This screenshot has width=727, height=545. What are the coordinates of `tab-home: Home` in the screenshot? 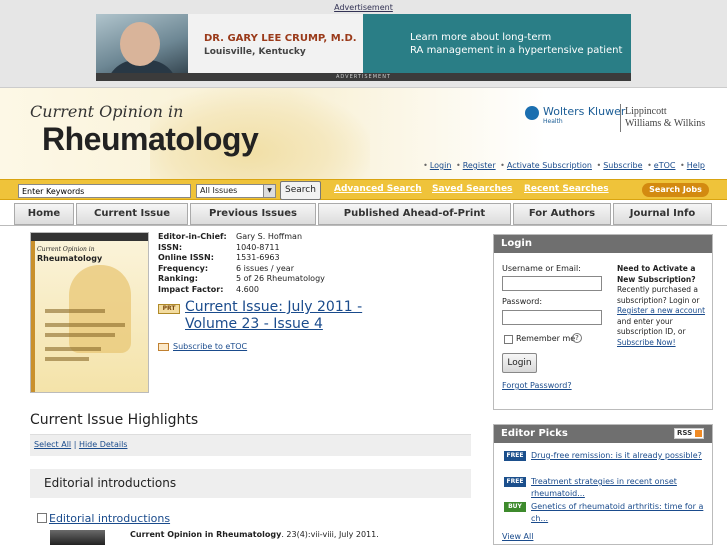 It's located at (44, 214).